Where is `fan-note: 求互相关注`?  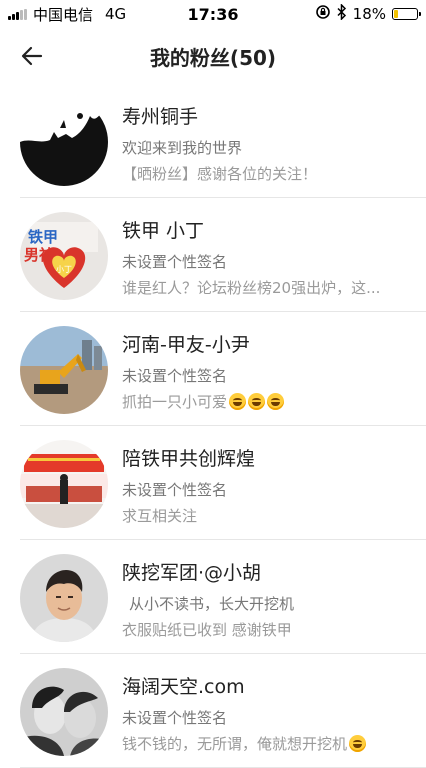
fan-note: 求互相关注 is located at coordinates (160, 516).